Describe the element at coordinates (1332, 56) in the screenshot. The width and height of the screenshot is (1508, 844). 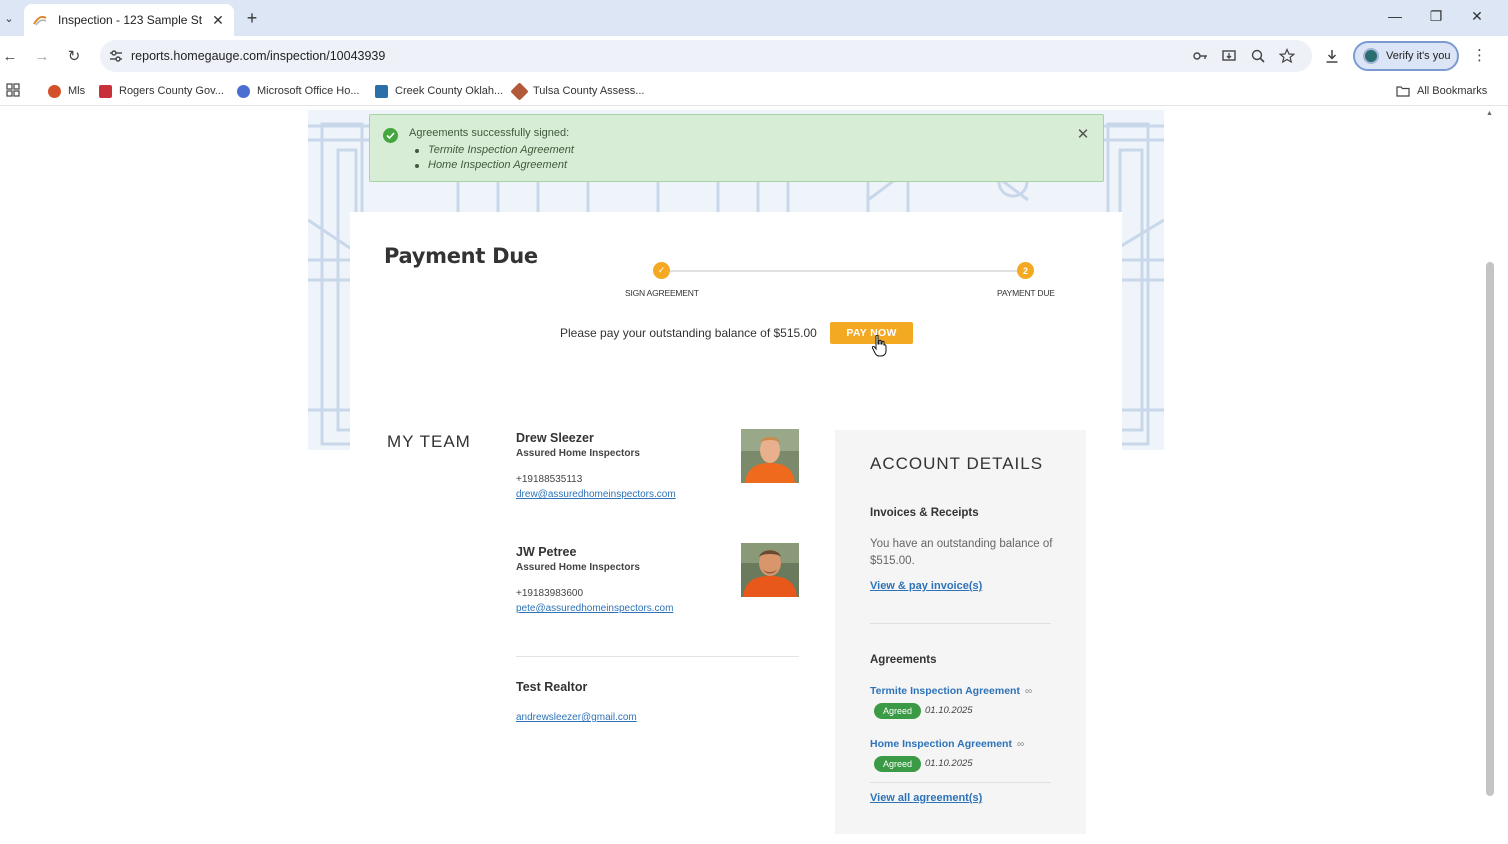
I see `download-icon` at that location.